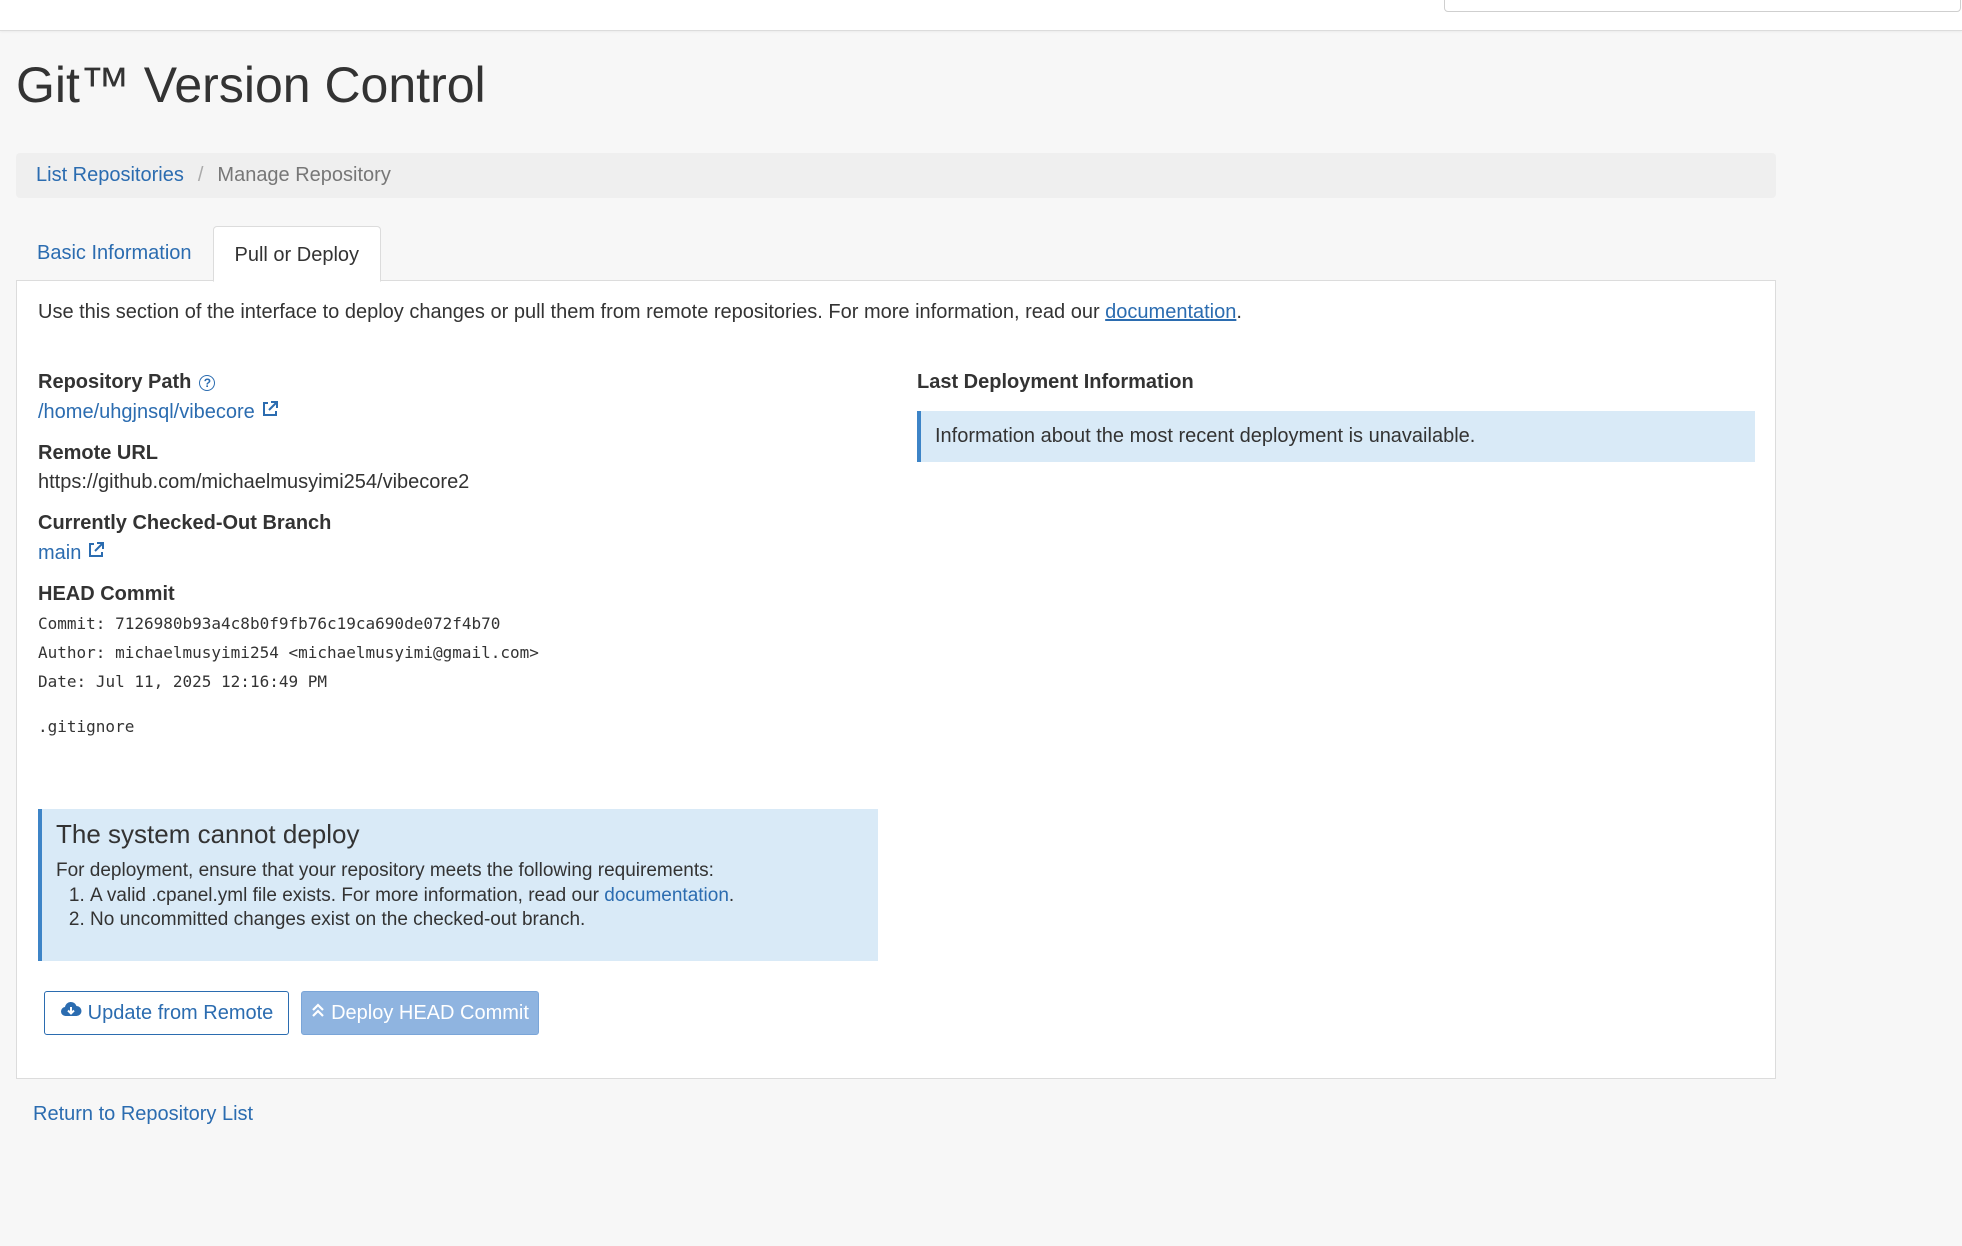  Describe the element at coordinates (211, 681) in the screenshot. I see `date-value: Jul 11, 2025 12:16:49 PM` at that location.